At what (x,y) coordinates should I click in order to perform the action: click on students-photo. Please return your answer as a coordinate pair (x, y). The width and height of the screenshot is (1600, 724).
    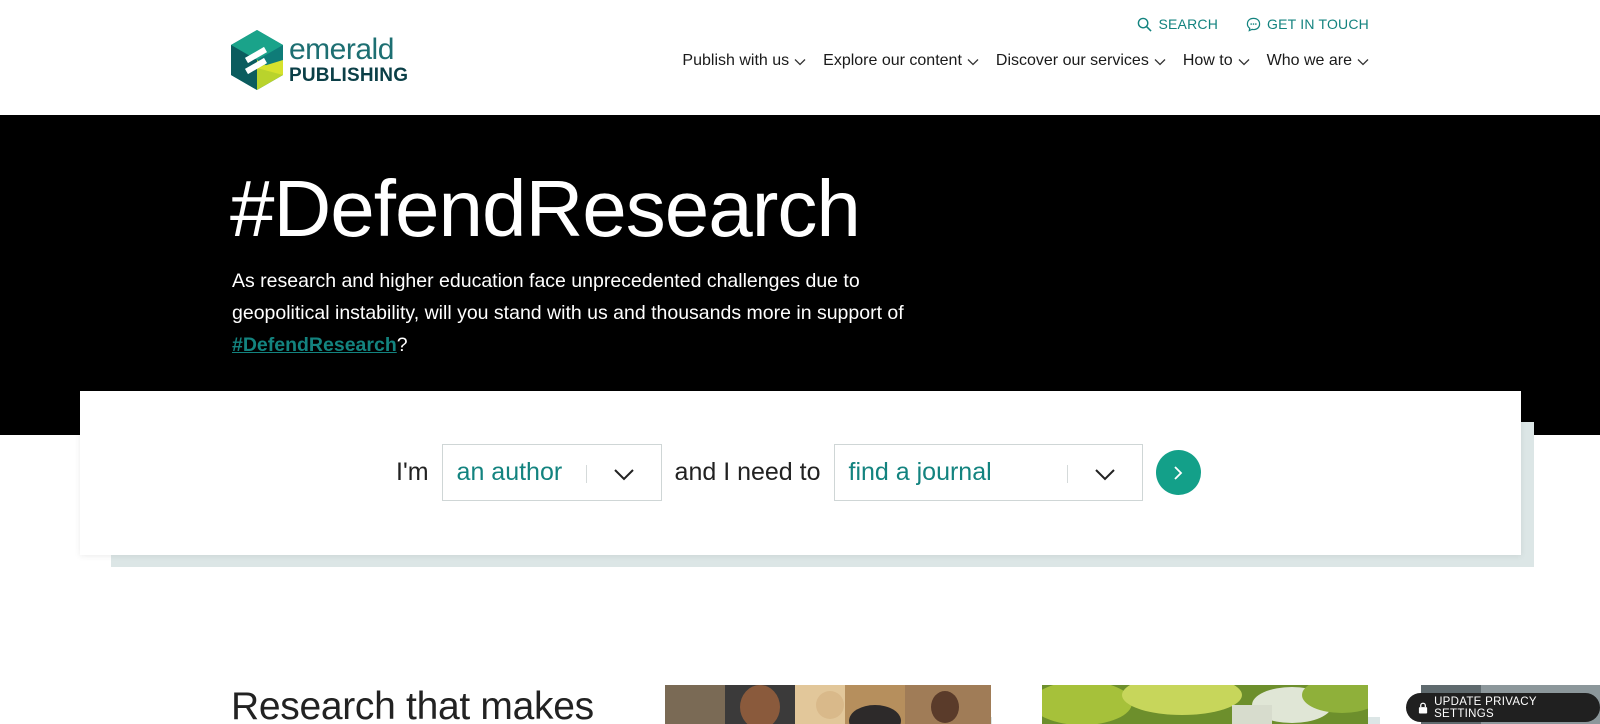
    Looking at the image, I should click on (828, 704).